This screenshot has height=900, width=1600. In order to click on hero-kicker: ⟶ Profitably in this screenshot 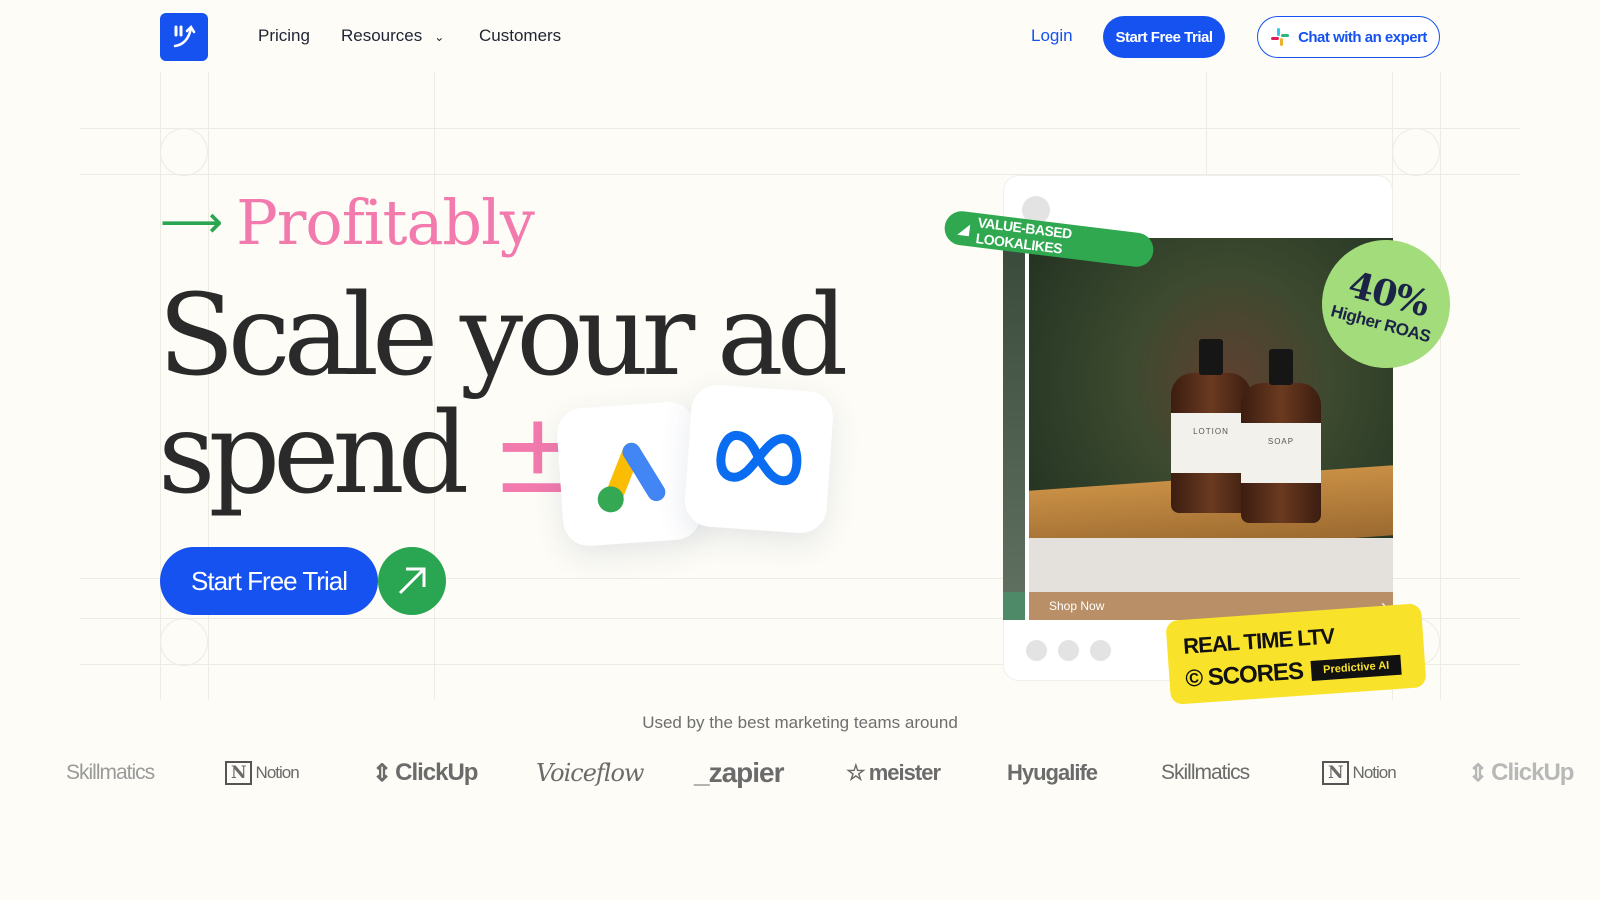, I will do `click(347, 222)`.